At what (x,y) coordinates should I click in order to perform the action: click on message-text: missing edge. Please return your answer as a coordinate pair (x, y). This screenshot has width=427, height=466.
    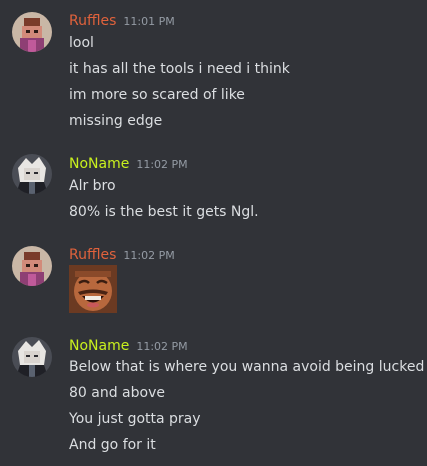
    Looking at the image, I should click on (116, 121).